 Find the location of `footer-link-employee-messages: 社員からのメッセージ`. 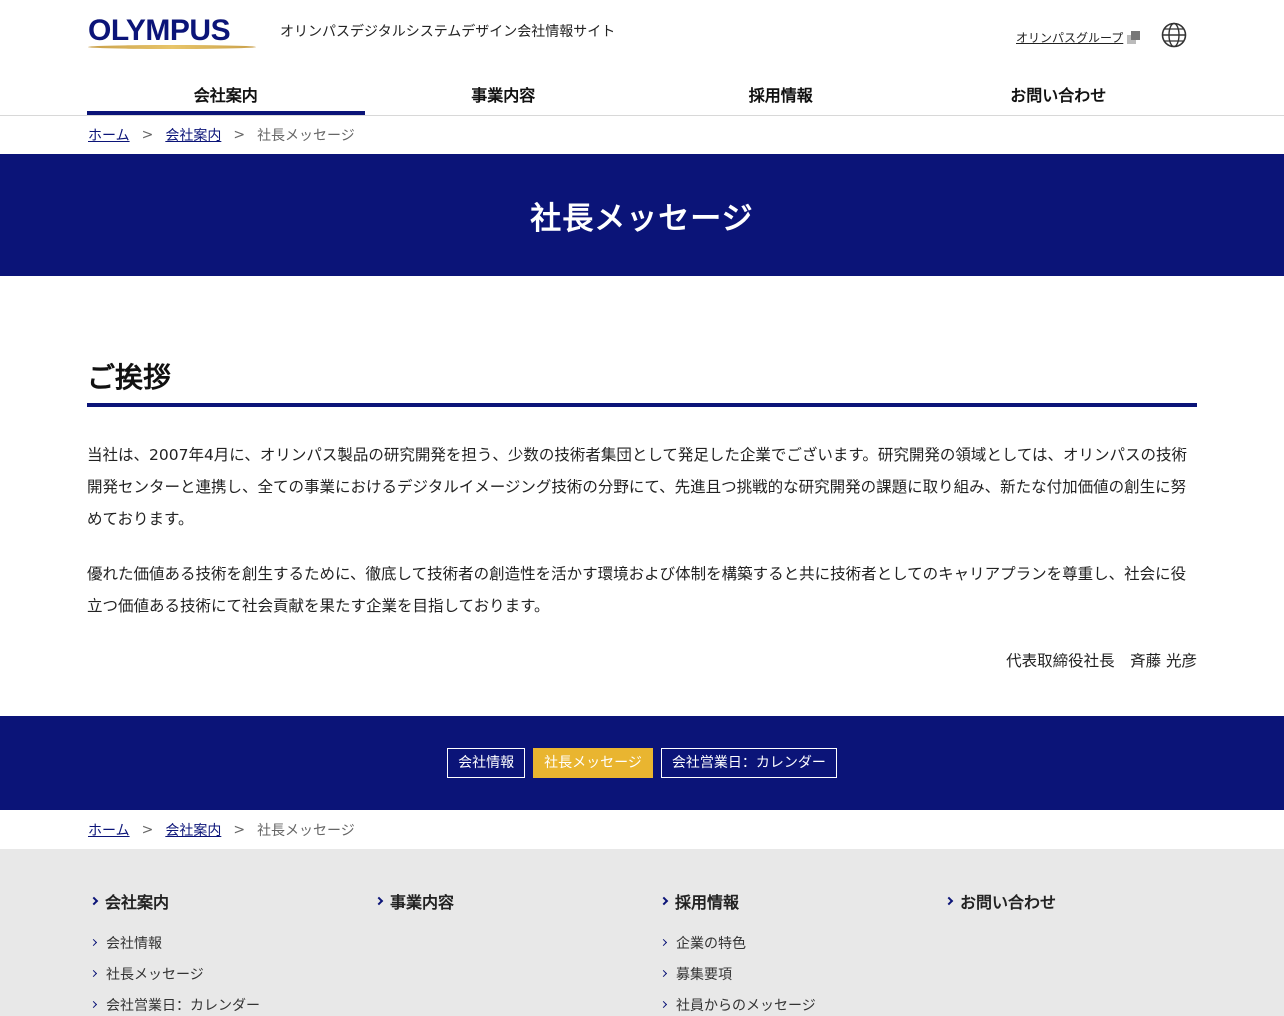

footer-link-employee-messages: 社員からのメッセージ is located at coordinates (792, 1002).